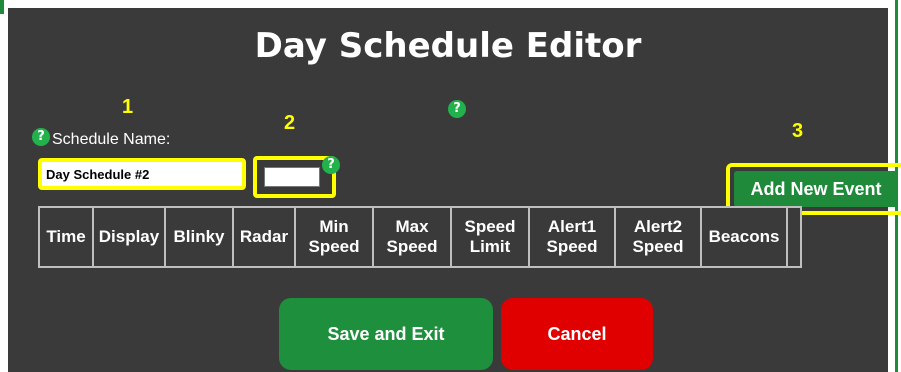 The height and width of the screenshot is (372, 901). I want to click on header-alert1-speed: Alert1 Speed, so click(572, 237).